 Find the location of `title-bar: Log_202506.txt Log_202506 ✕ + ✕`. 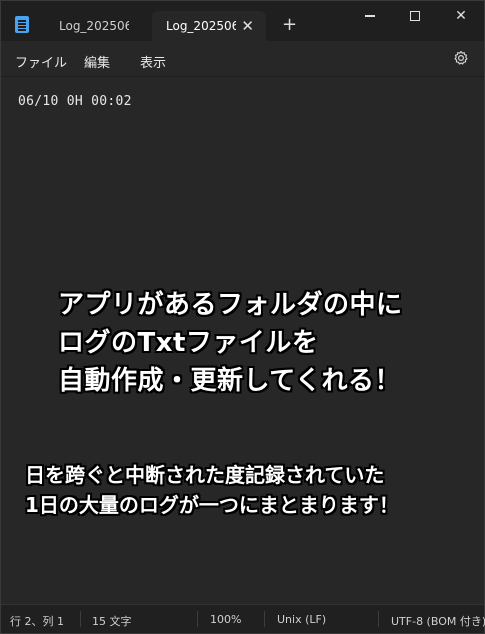

title-bar: Log_202506.txt Log_202506 ✕ + ✕ is located at coordinates (242, 21).